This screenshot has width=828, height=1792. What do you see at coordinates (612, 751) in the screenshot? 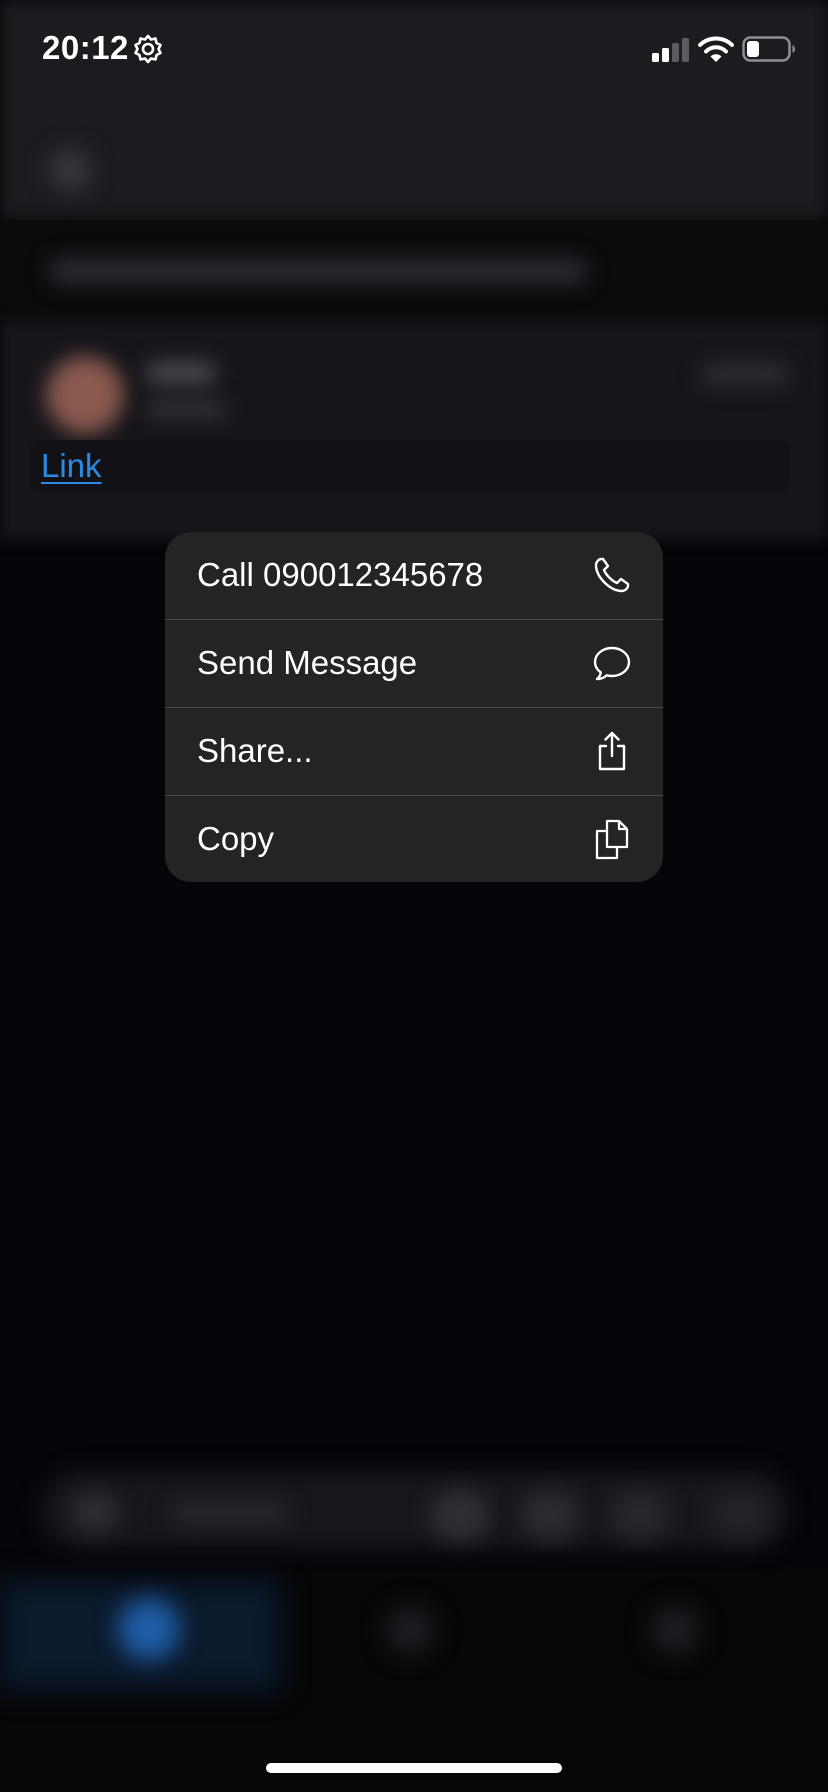
I see `share-icon` at bounding box center [612, 751].